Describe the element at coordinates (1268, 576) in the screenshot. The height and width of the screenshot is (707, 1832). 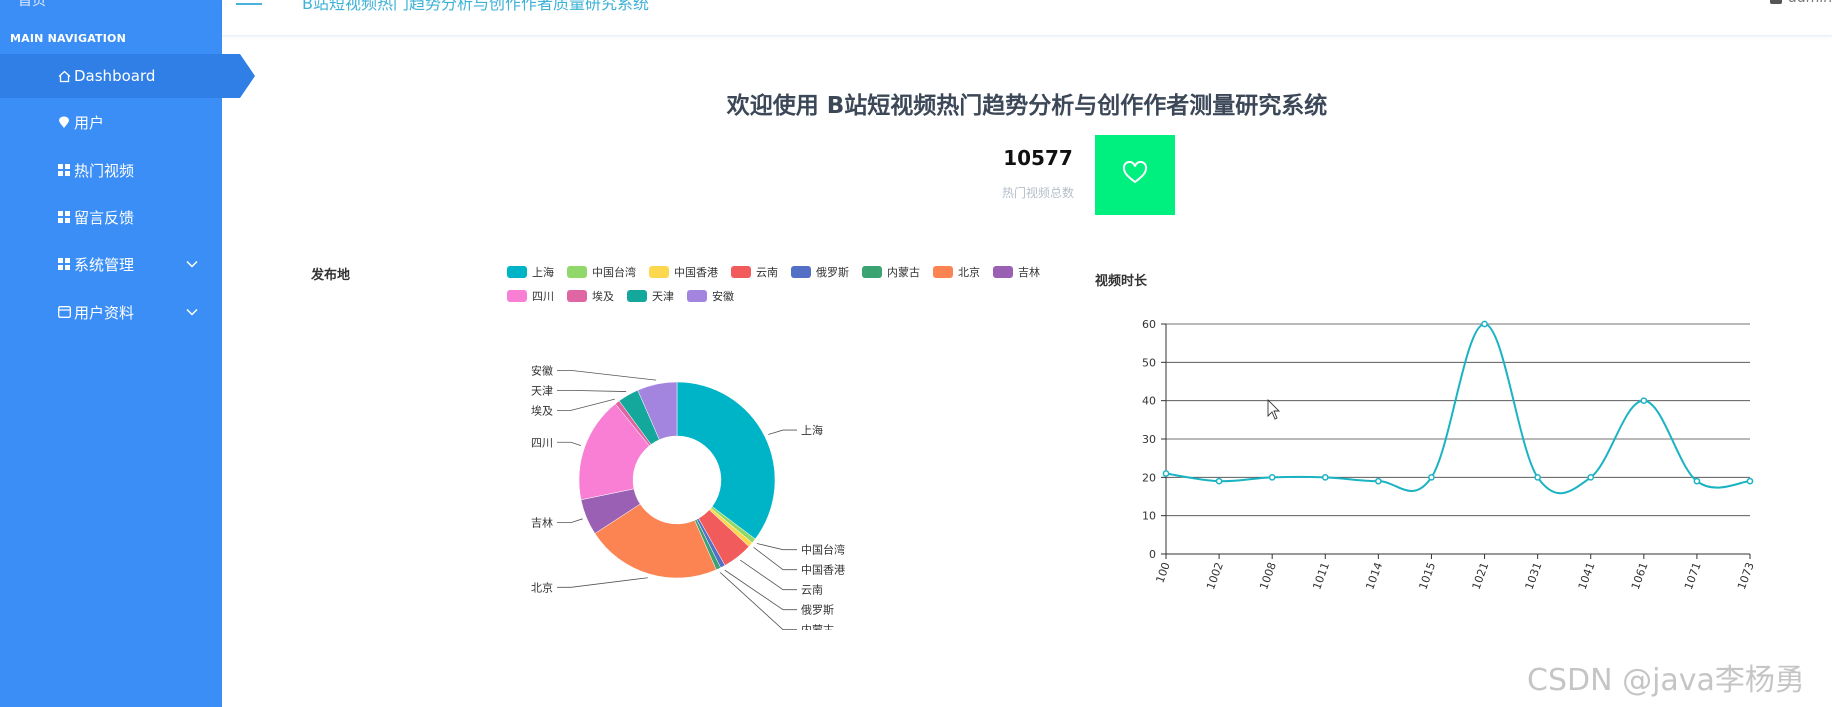
I see `x-tick-label: 1008` at that location.